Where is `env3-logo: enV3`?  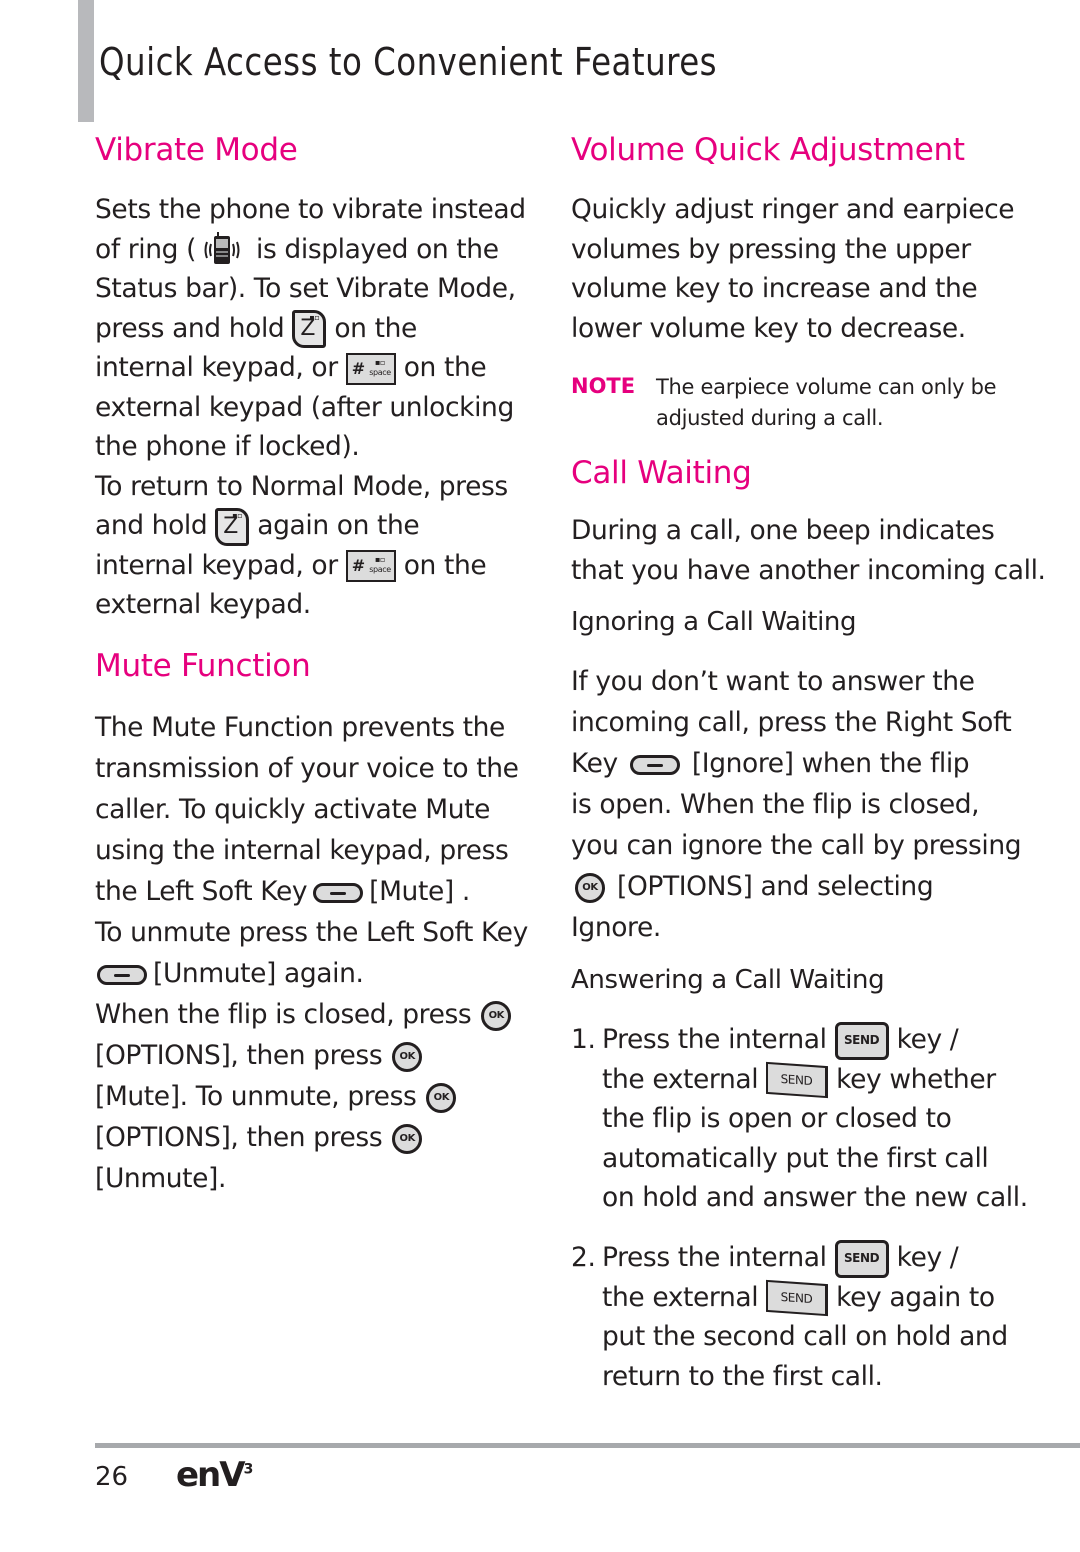 env3-logo: enV3 is located at coordinates (215, 1475).